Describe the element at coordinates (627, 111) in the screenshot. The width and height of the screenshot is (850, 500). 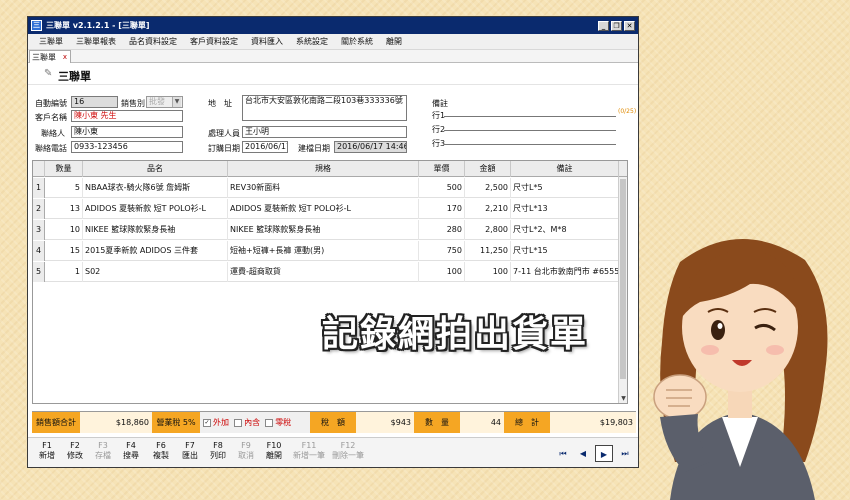
I see `remark-counter: (0/25)` at that location.